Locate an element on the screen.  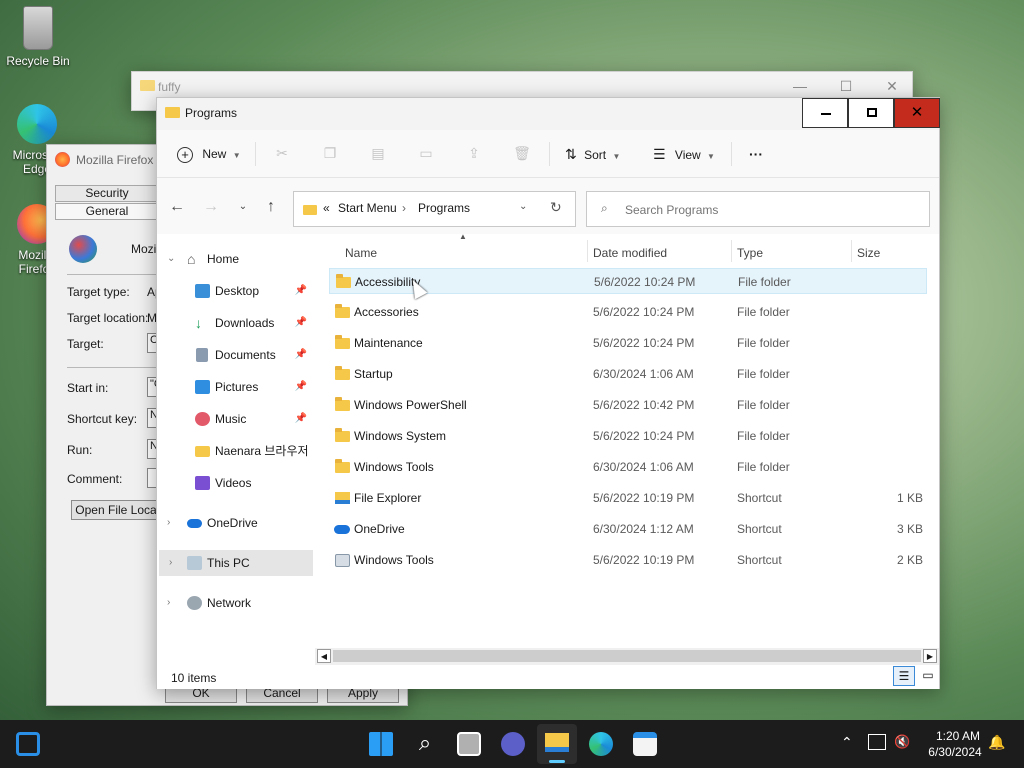
status-bar: 10 items ☰ ▭ is located at coordinates (548, 677).